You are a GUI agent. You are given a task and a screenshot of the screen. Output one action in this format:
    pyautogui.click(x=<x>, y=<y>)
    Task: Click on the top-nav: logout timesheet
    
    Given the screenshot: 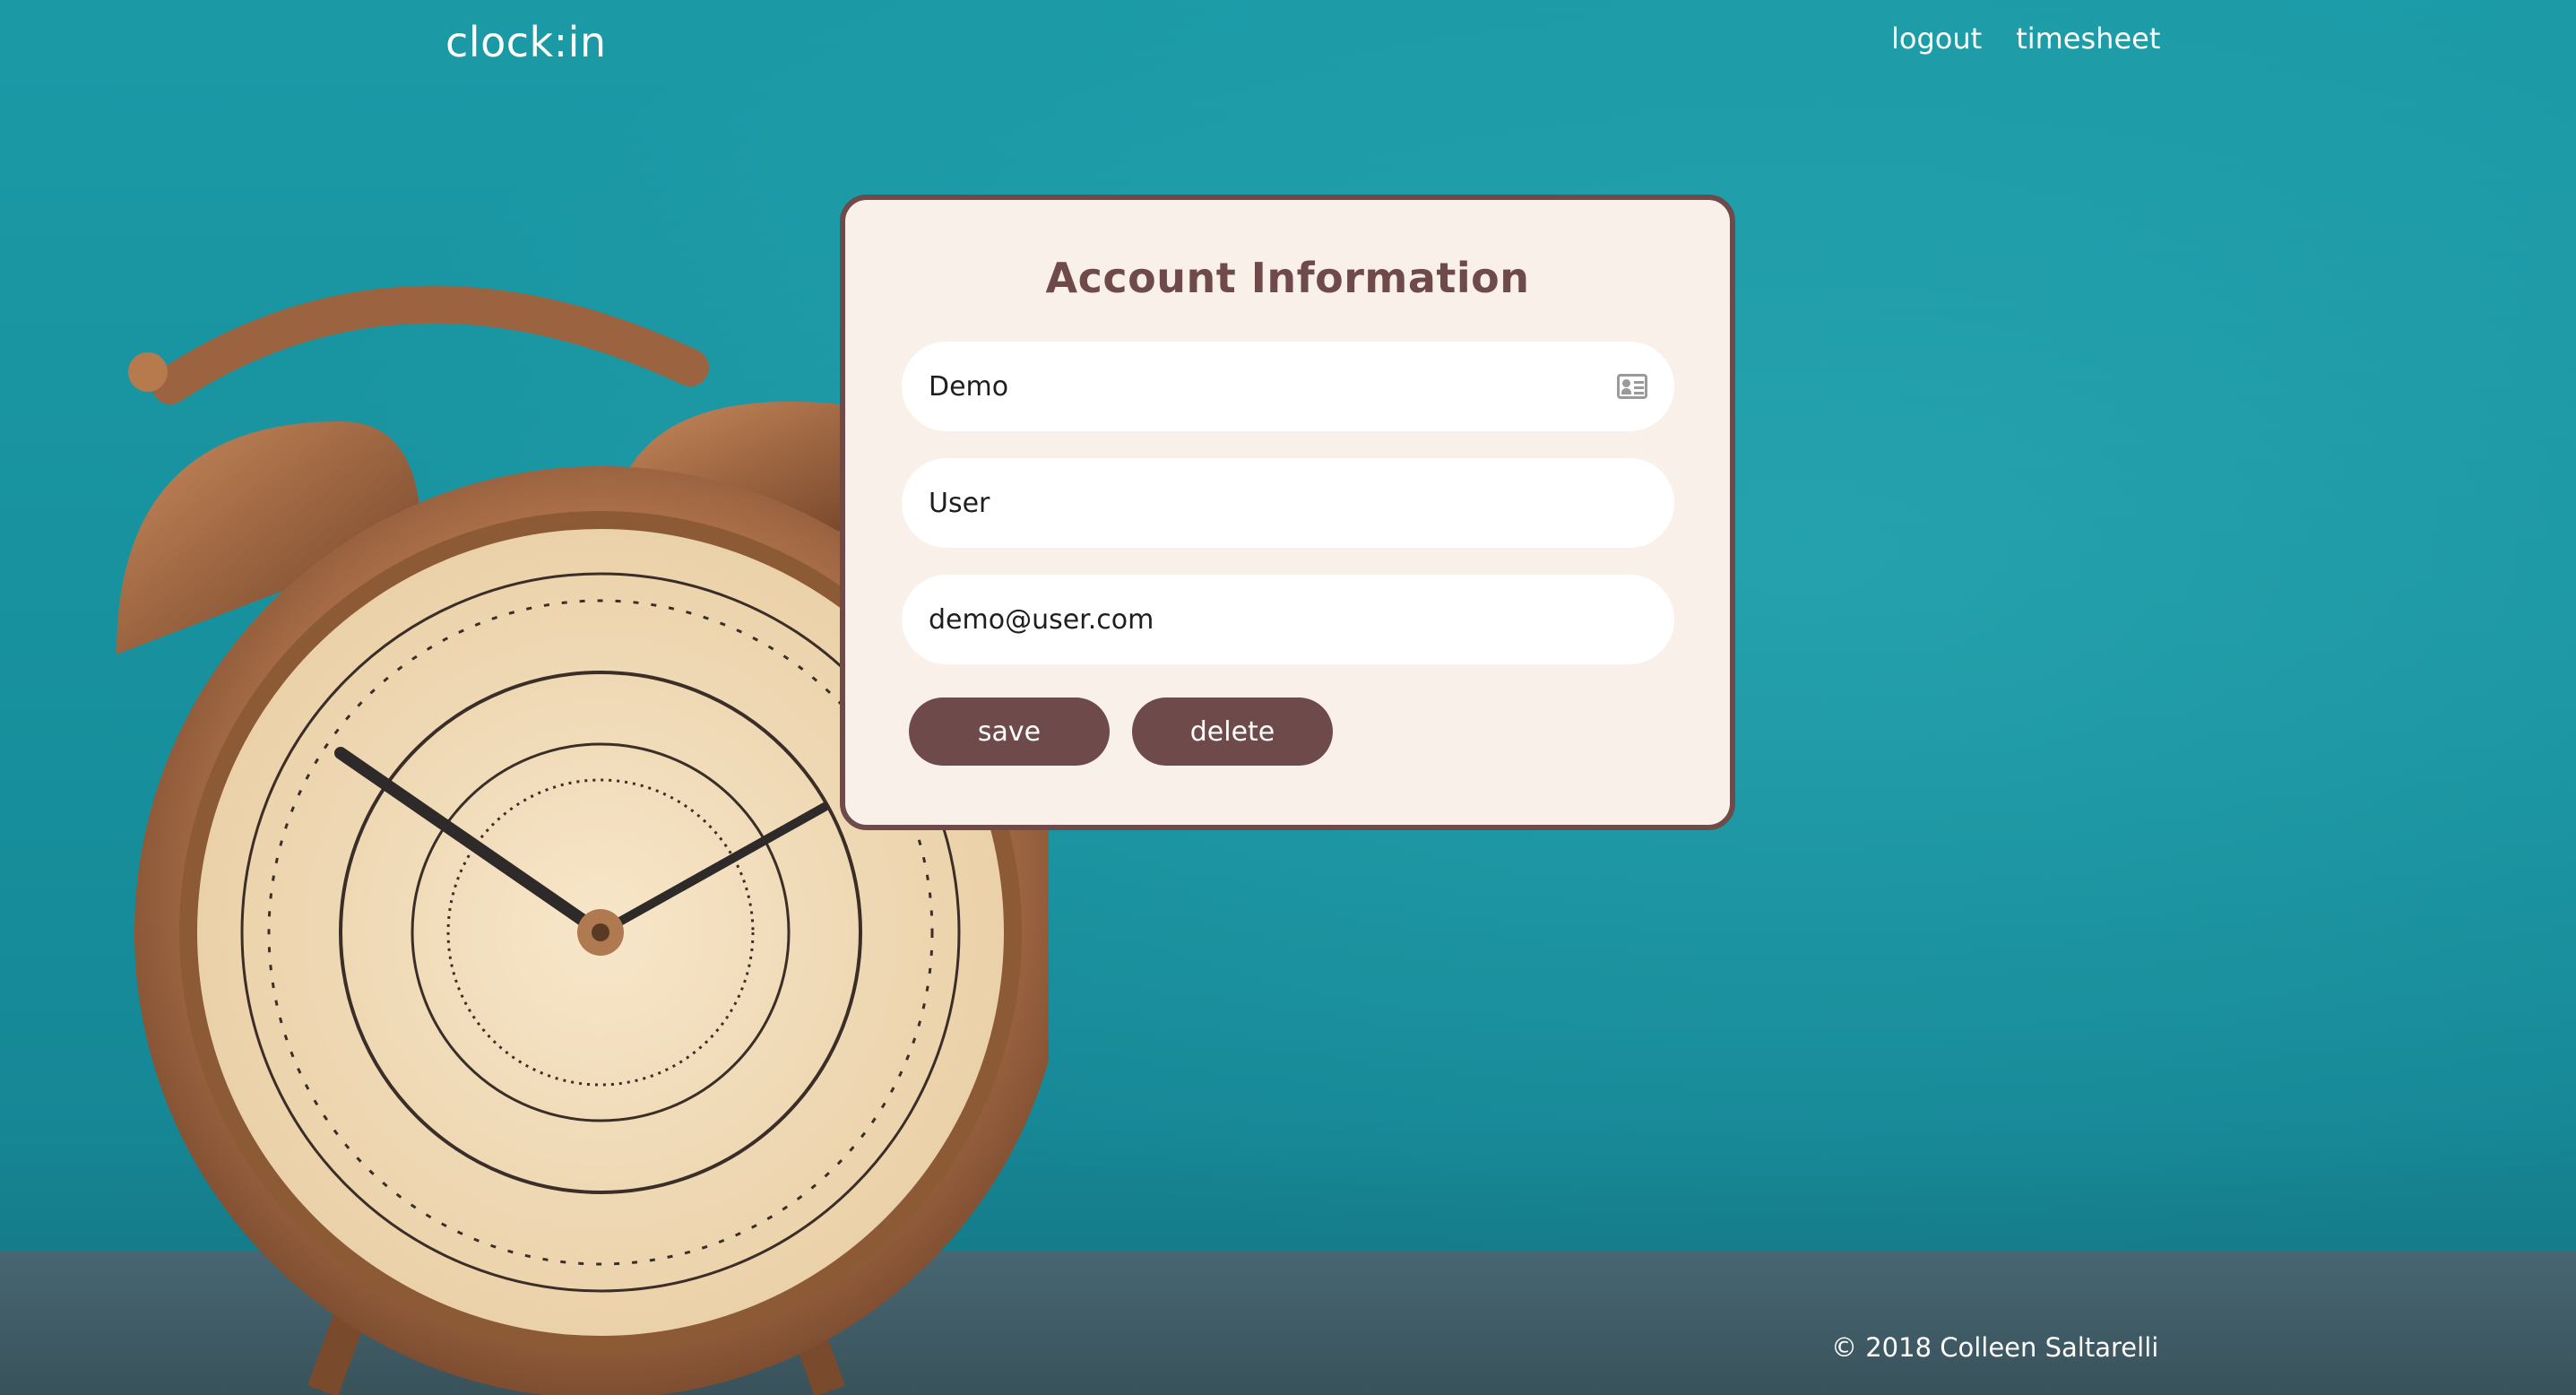 What is the action you would take?
    pyautogui.click(x=2025, y=39)
    